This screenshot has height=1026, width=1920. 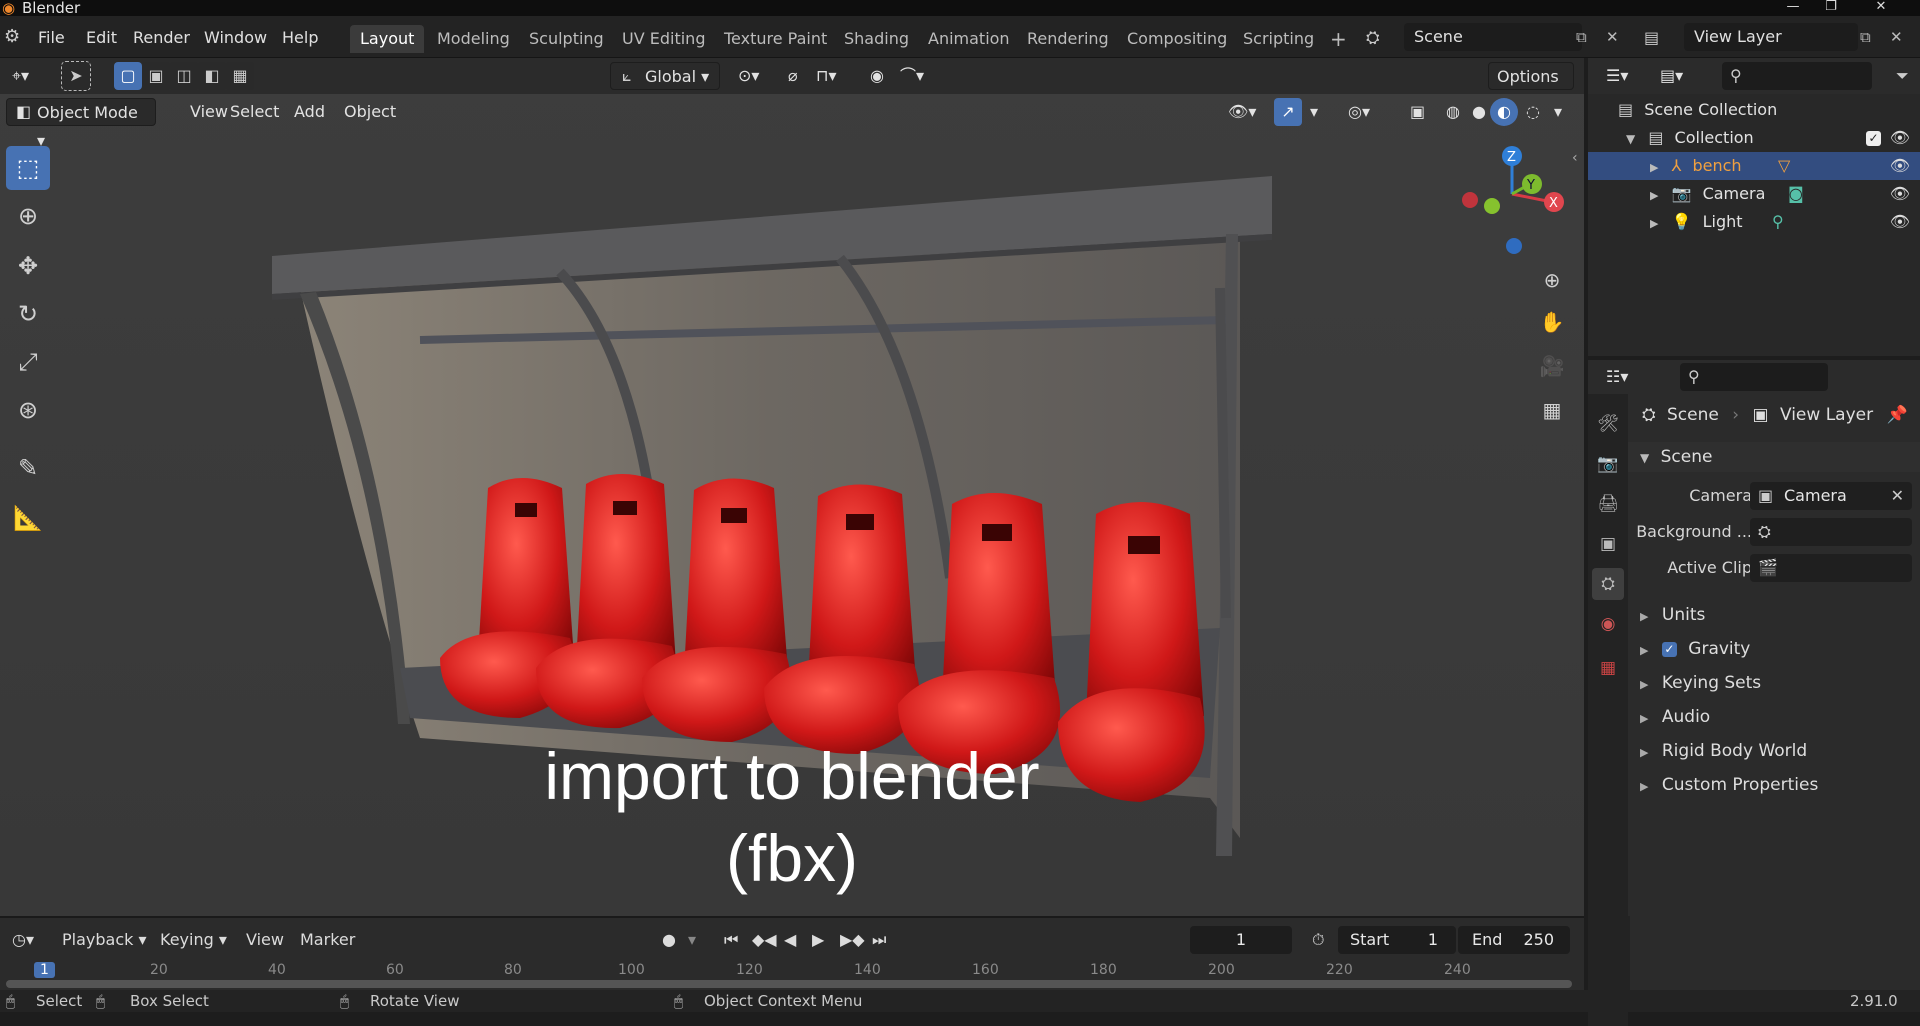 What do you see at coordinates (1754, 377) in the screenshot?
I see `properties-search-input` at bounding box center [1754, 377].